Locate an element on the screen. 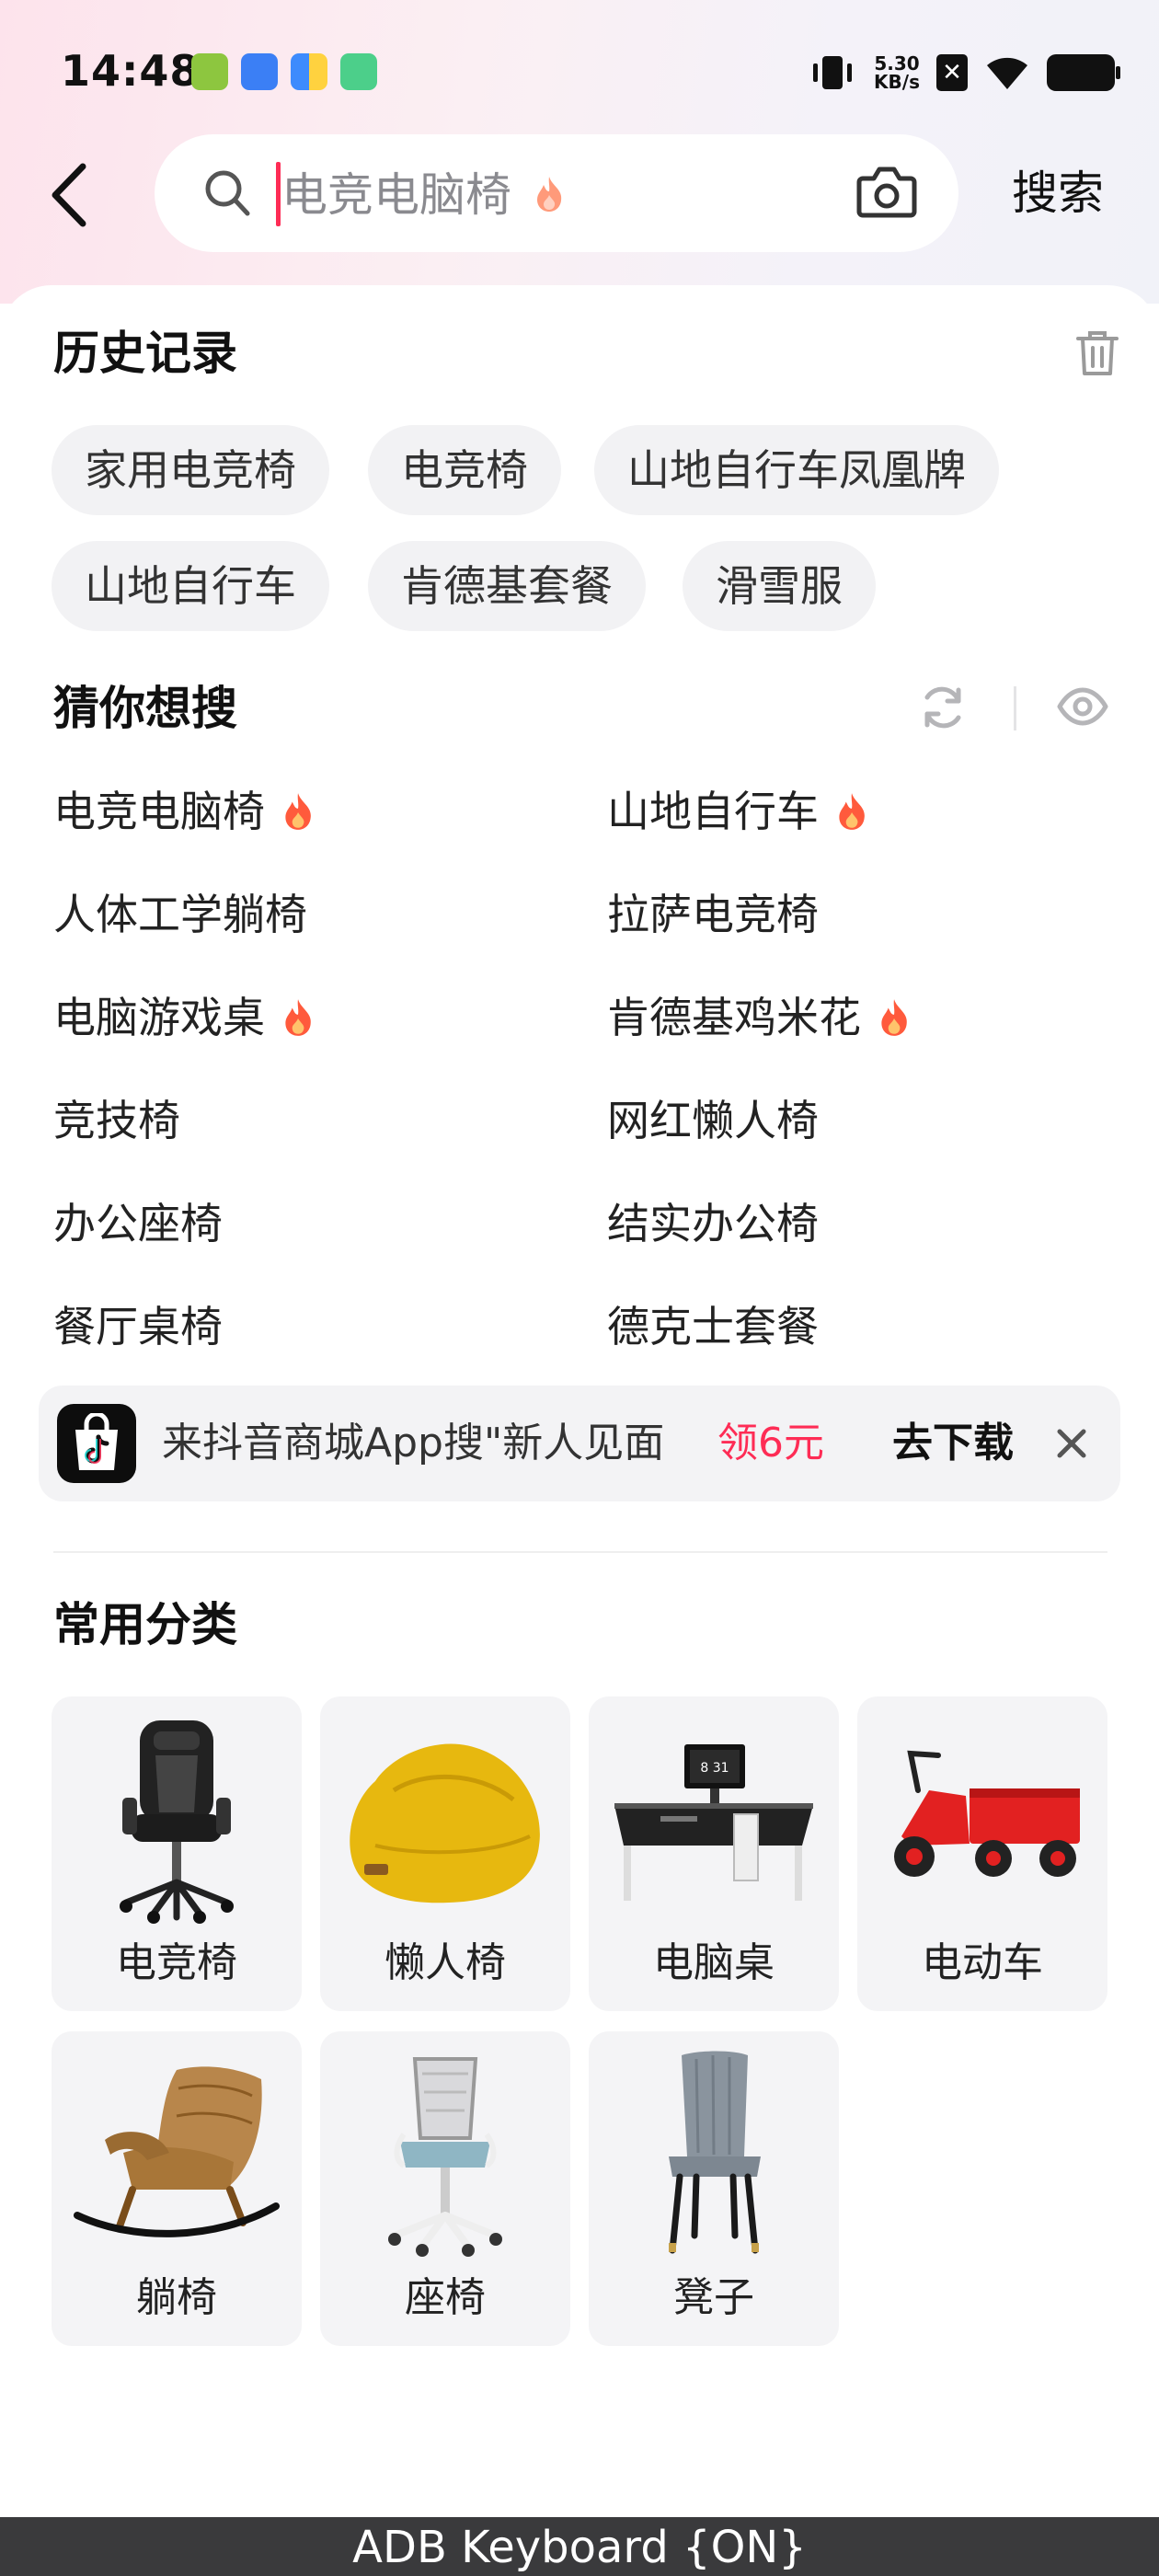  category-label: 躺椅 is located at coordinates (176, 2297).